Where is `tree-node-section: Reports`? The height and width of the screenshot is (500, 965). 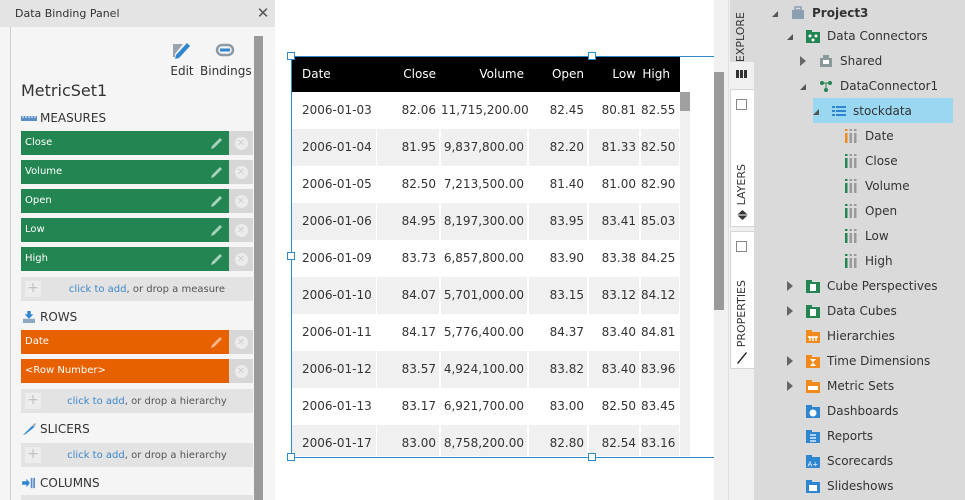
tree-node-section: Reports is located at coordinates (830, 435).